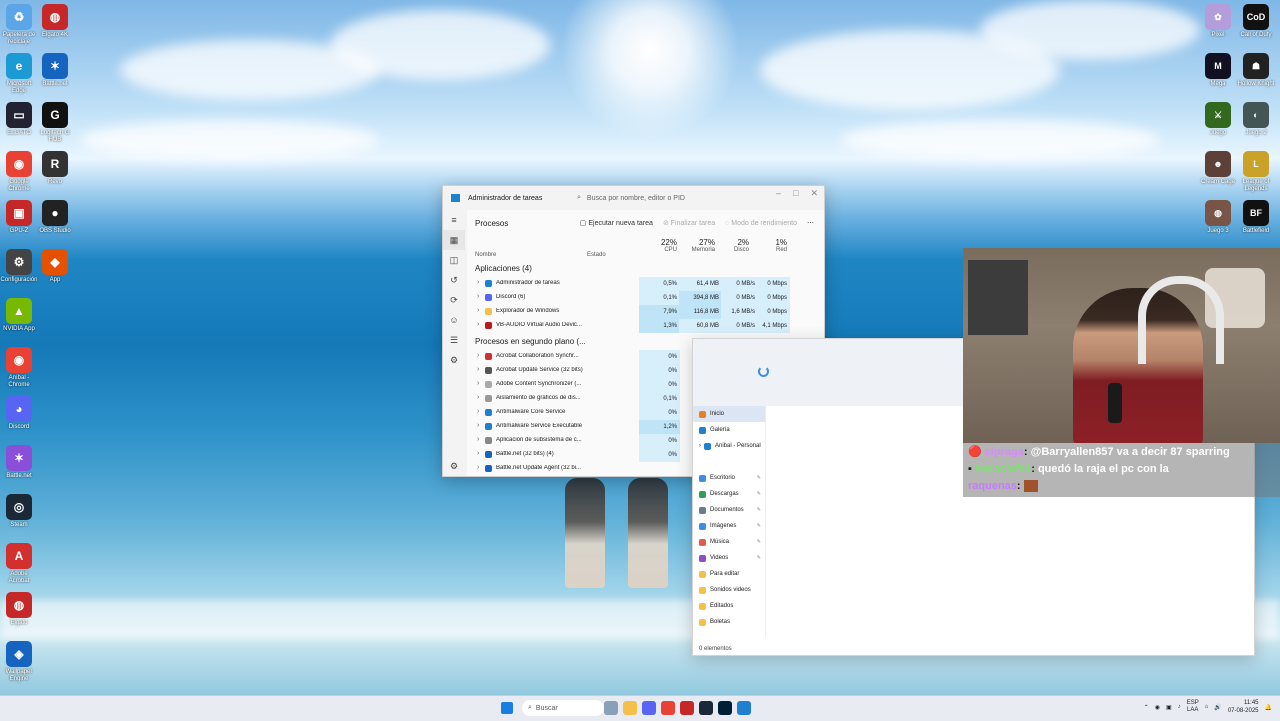 This screenshot has width=1280, height=721. What do you see at coordinates (1218, 217) in the screenshot?
I see `desktop-icon: ◍ Juego 3` at bounding box center [1218, 217].